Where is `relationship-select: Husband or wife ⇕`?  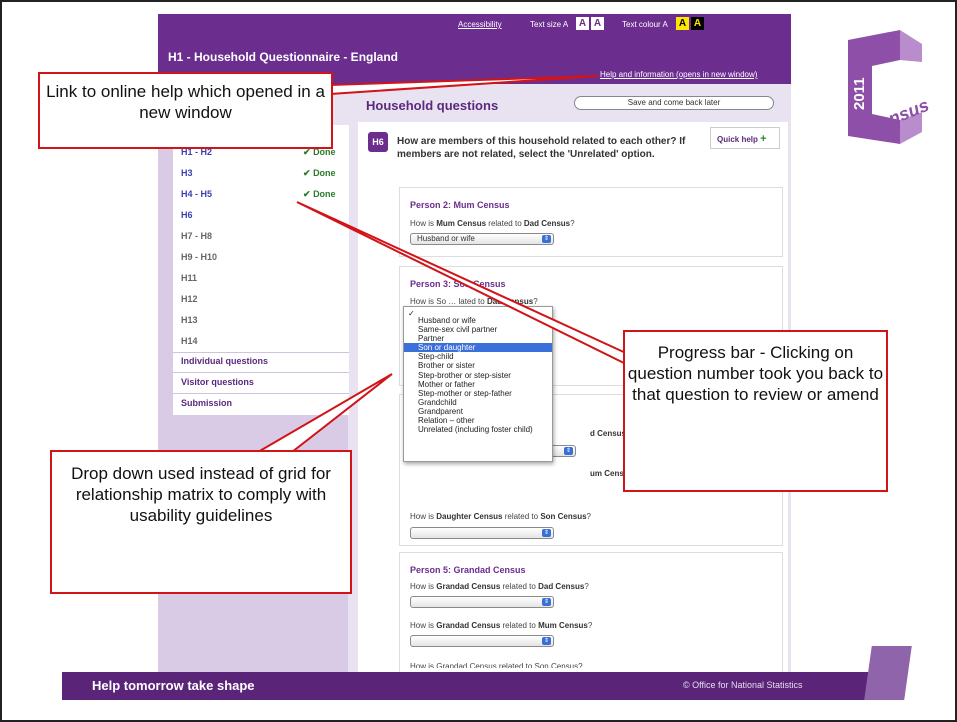 relationship-select: Husband or wife ⇕ is located at coordinates (482, 239).